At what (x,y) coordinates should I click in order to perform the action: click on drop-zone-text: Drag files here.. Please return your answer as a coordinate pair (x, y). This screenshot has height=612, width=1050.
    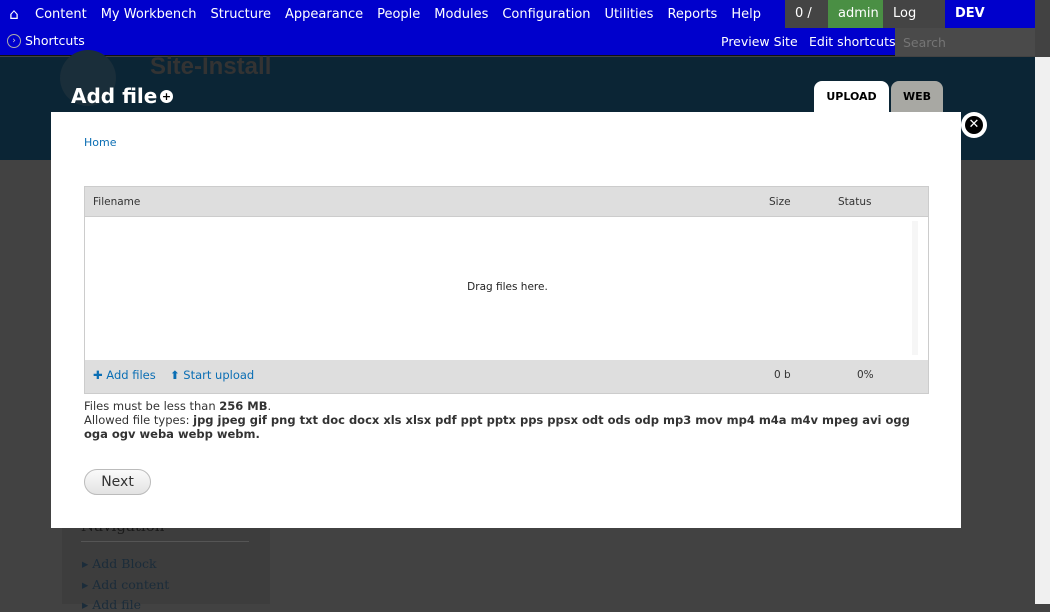
    Looking at the image, I should click on (507, 287).